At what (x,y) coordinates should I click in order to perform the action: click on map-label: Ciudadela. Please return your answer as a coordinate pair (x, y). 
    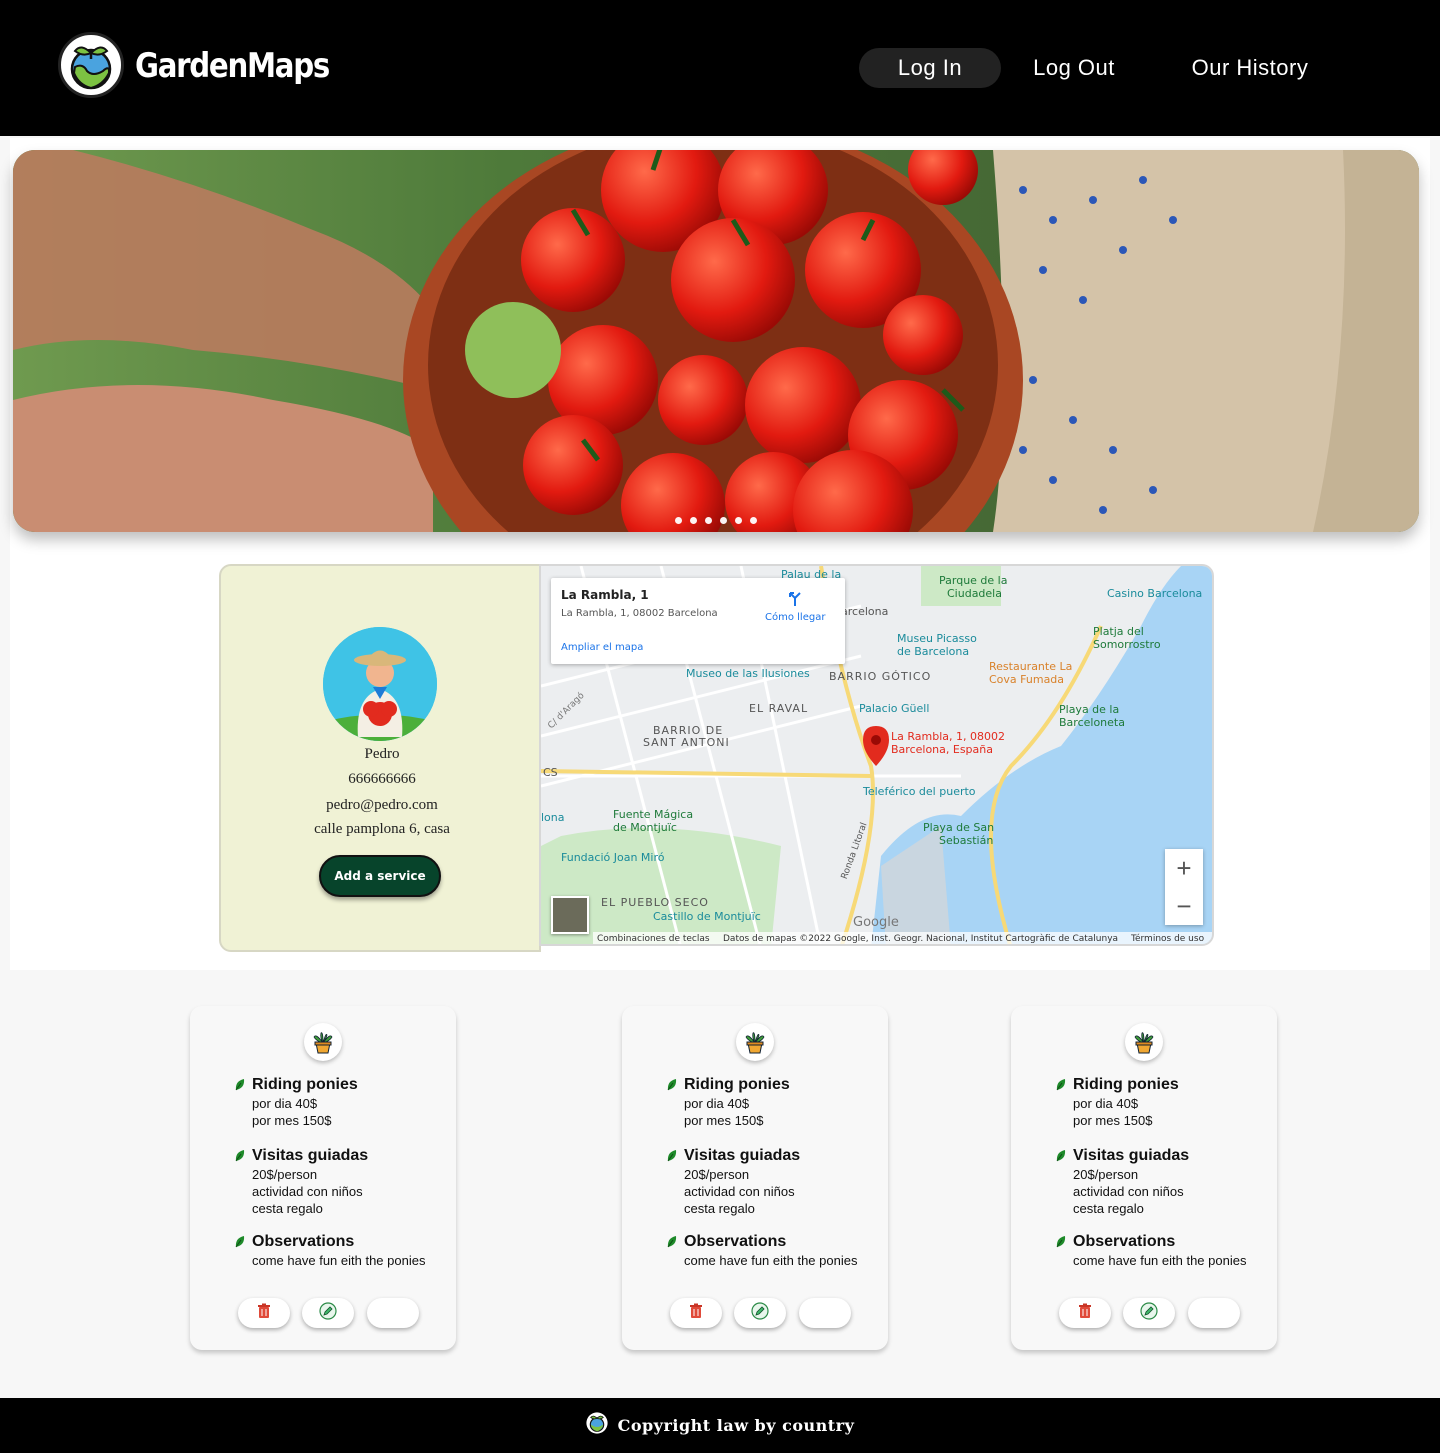
    Looking at the image, I should click on (974, 593).